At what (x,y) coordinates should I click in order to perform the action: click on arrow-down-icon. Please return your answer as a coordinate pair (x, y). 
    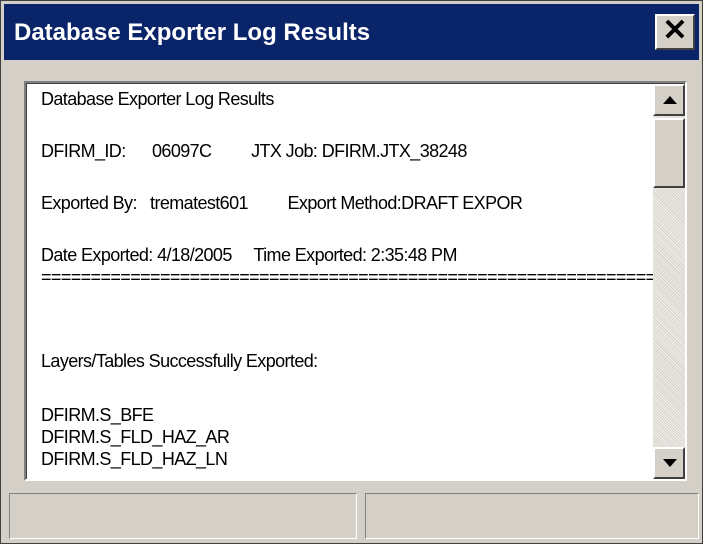
    Looking at the image, I should click on (670, 463).